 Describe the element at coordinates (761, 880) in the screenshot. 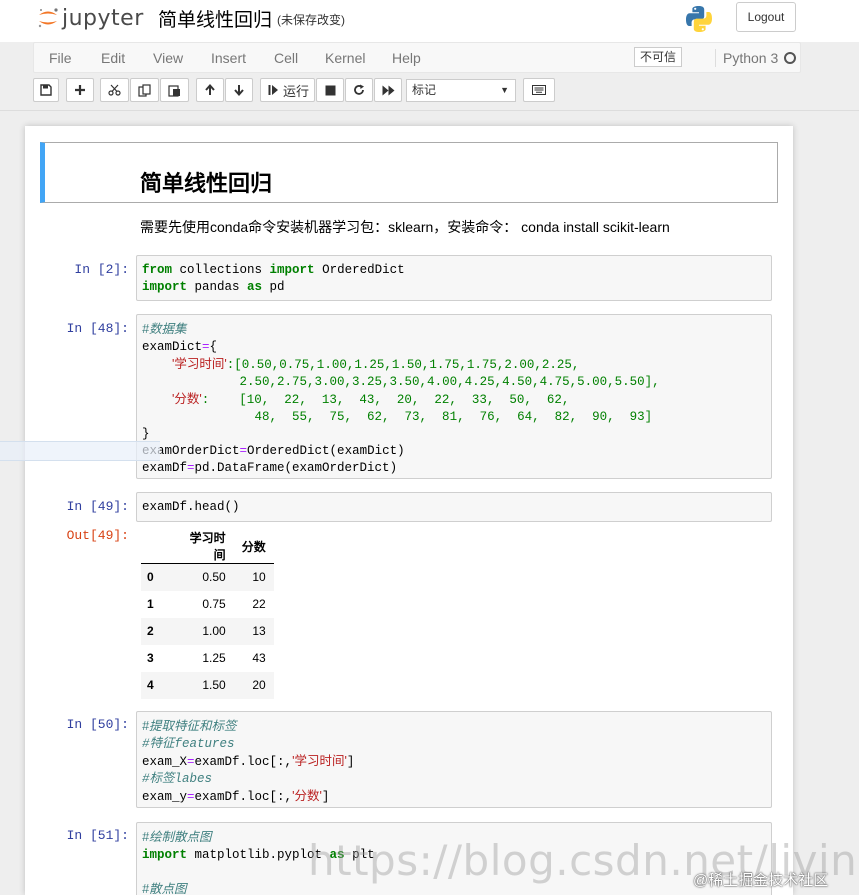

I see `brand-watermark: @稀土掘金技术社区` at that location.